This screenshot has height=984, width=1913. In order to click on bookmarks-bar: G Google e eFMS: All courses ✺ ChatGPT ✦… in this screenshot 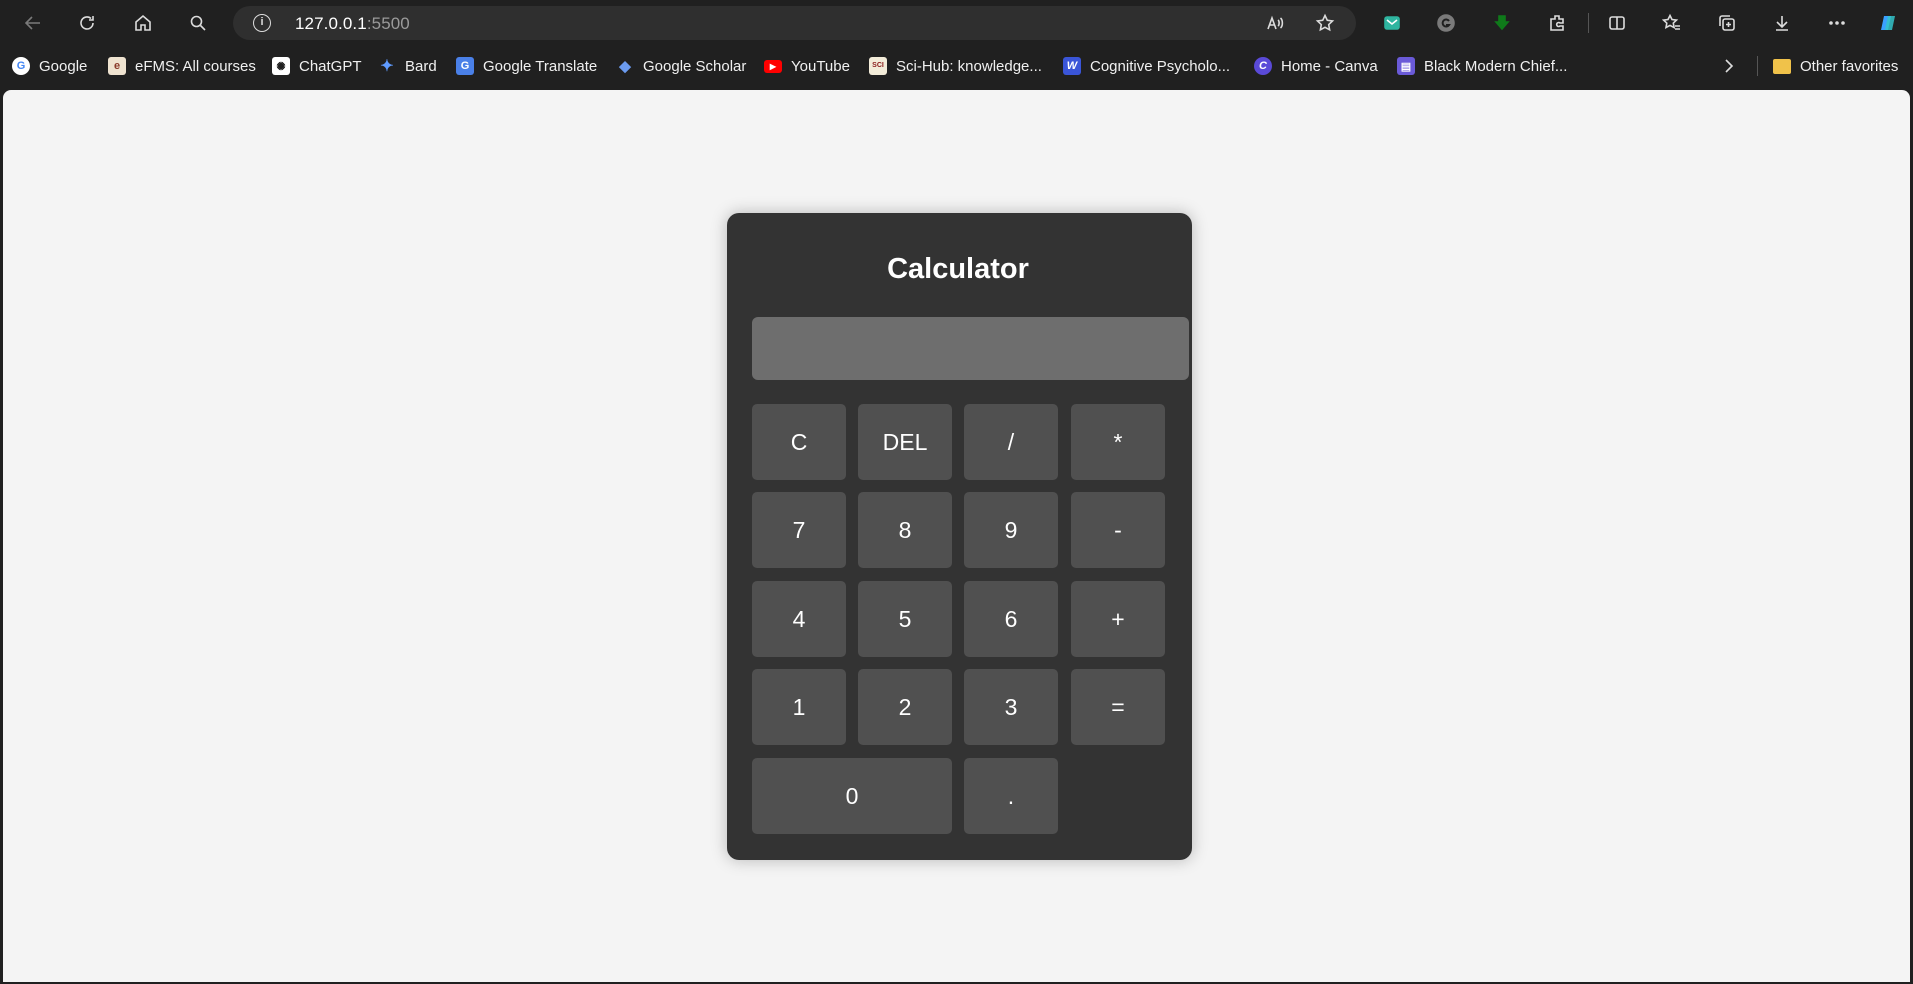, I will do `click(956, 66)`.